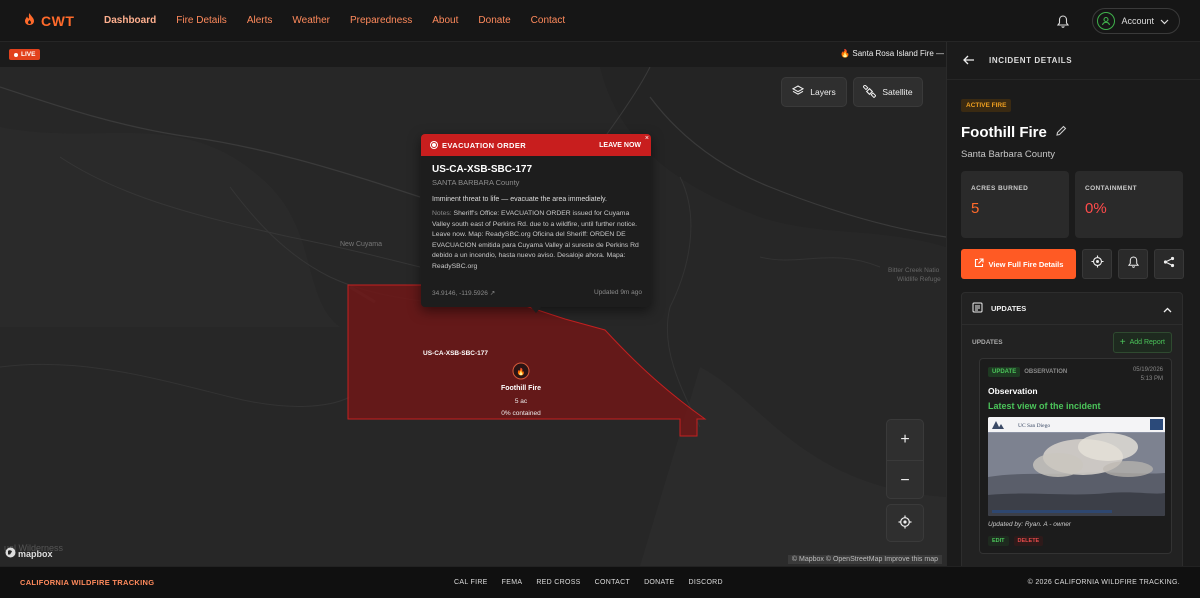  I want to click on locate-fire-button, so click(1097, 264).